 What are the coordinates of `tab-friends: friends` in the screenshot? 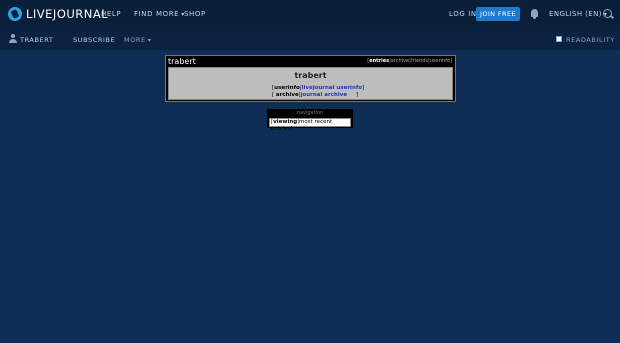 It's located at (419, 61).